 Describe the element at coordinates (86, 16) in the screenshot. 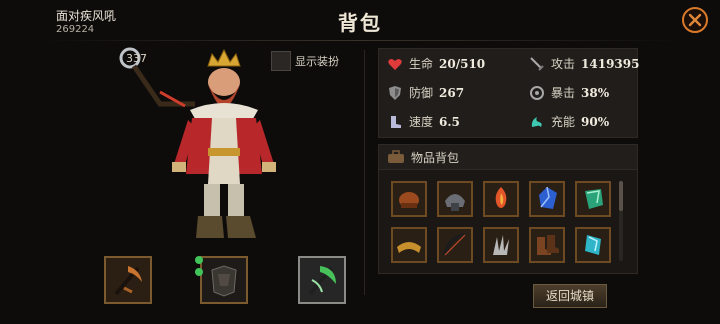

I see `player-name: 面对疾风吼` at that location.